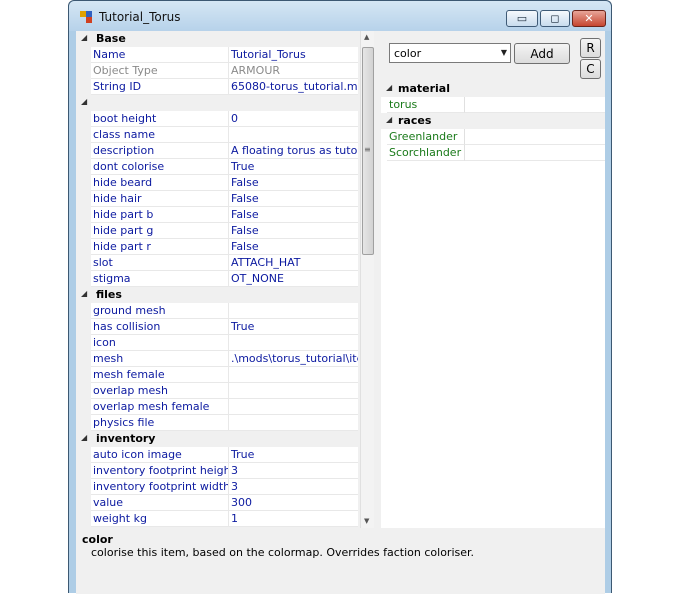 The width and height of the screenshot is (682, 594). Describe the element at coordinates (366, 521) in the screenshot. I see `scroll-down-icon: ▼` at that location.